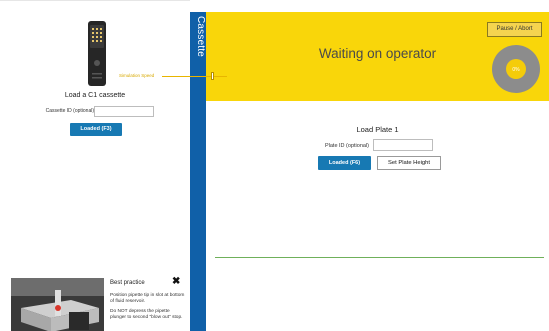 The height and width of the screenshot is (331, 549). What do you see at coordinates (127, 283) in the screenshot?
I see `best-practice-title: Best practice` at bounding box center [127, 283].